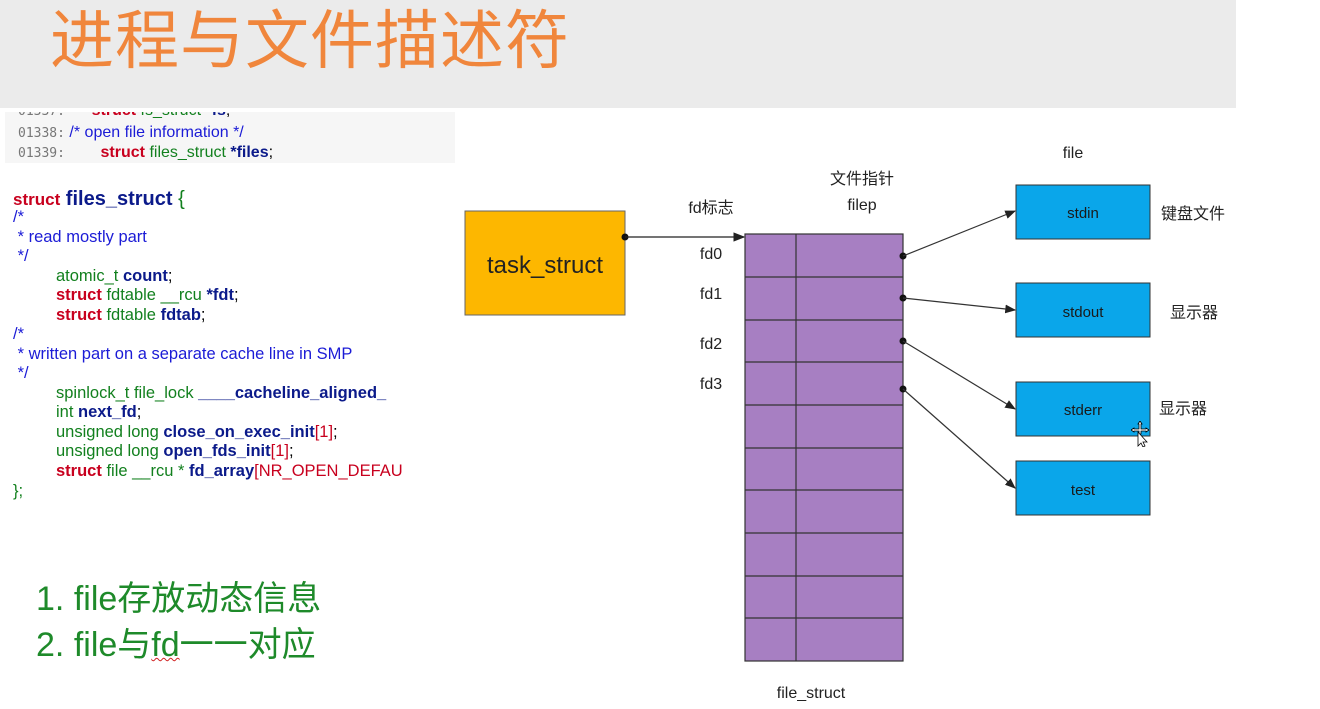 The height and width of the screenshot is (709, 1320). Describe the element at coordinates (1140, 434) in the screenshot. I see `mouse-cursor-icon` at that location.